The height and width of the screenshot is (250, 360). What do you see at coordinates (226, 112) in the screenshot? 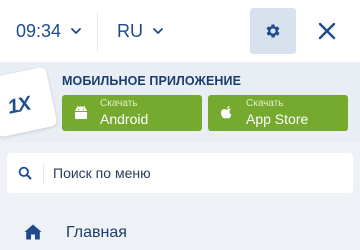
I see `apple-icon` at bounding box center [226, 112].